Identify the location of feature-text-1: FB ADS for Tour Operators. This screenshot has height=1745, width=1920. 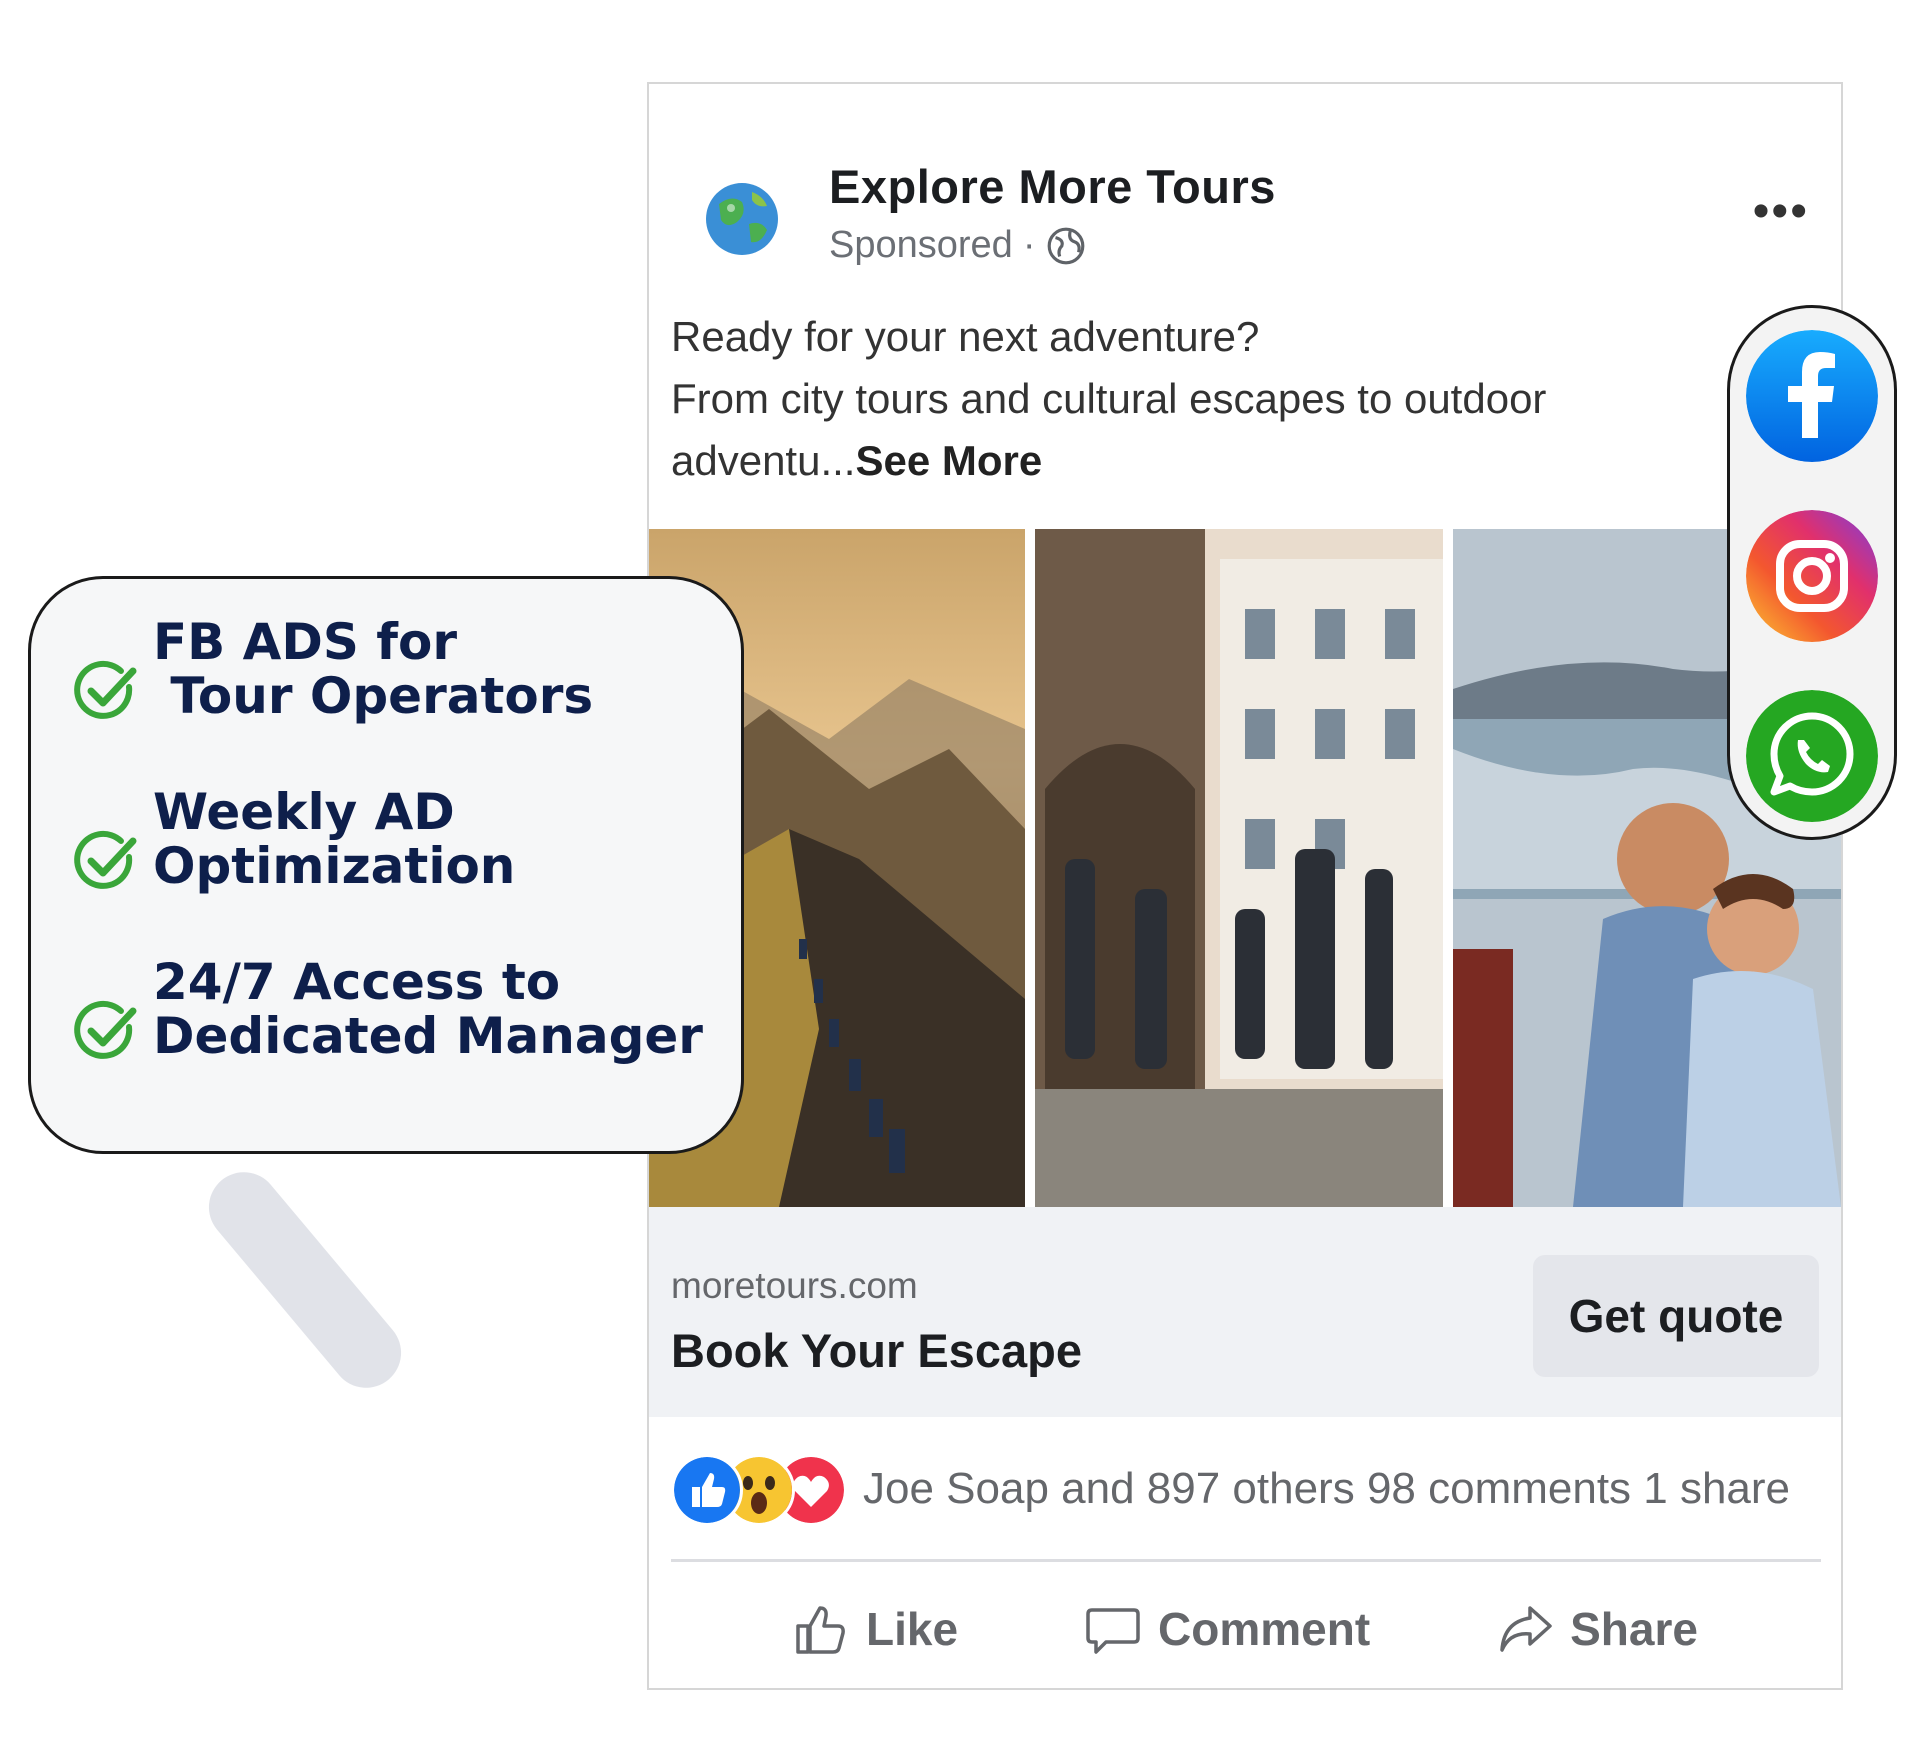
(373, 669).